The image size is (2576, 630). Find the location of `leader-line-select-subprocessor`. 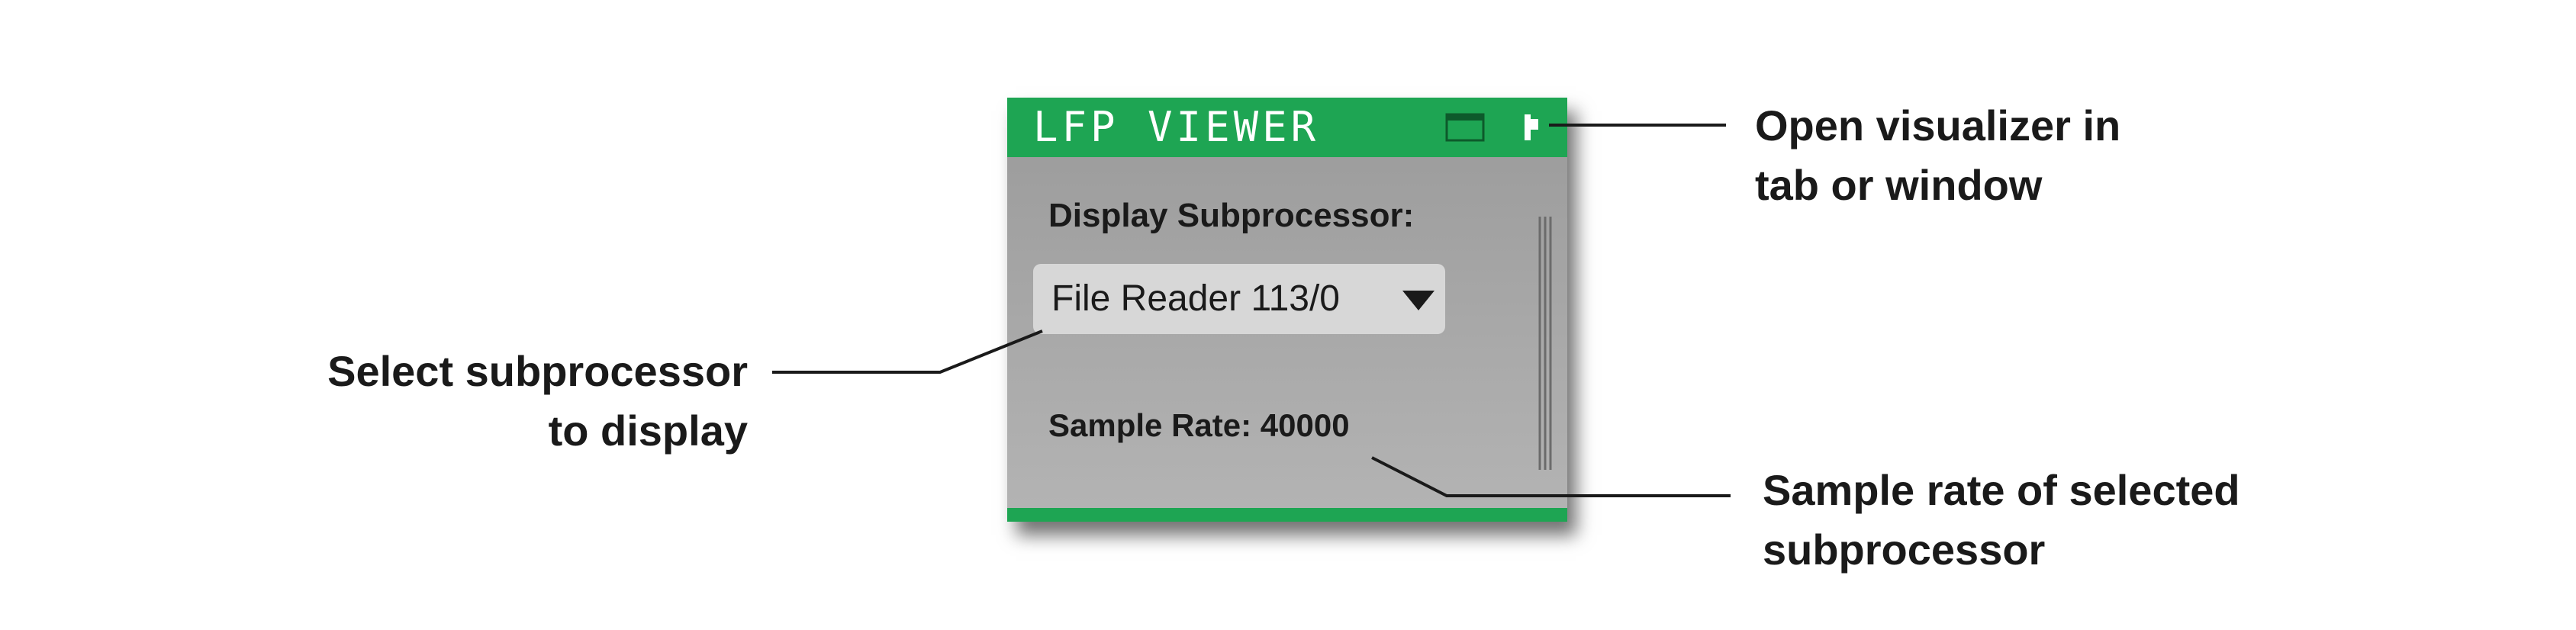

leader-line-select-subprocessor is located at coordinates (907, 351).